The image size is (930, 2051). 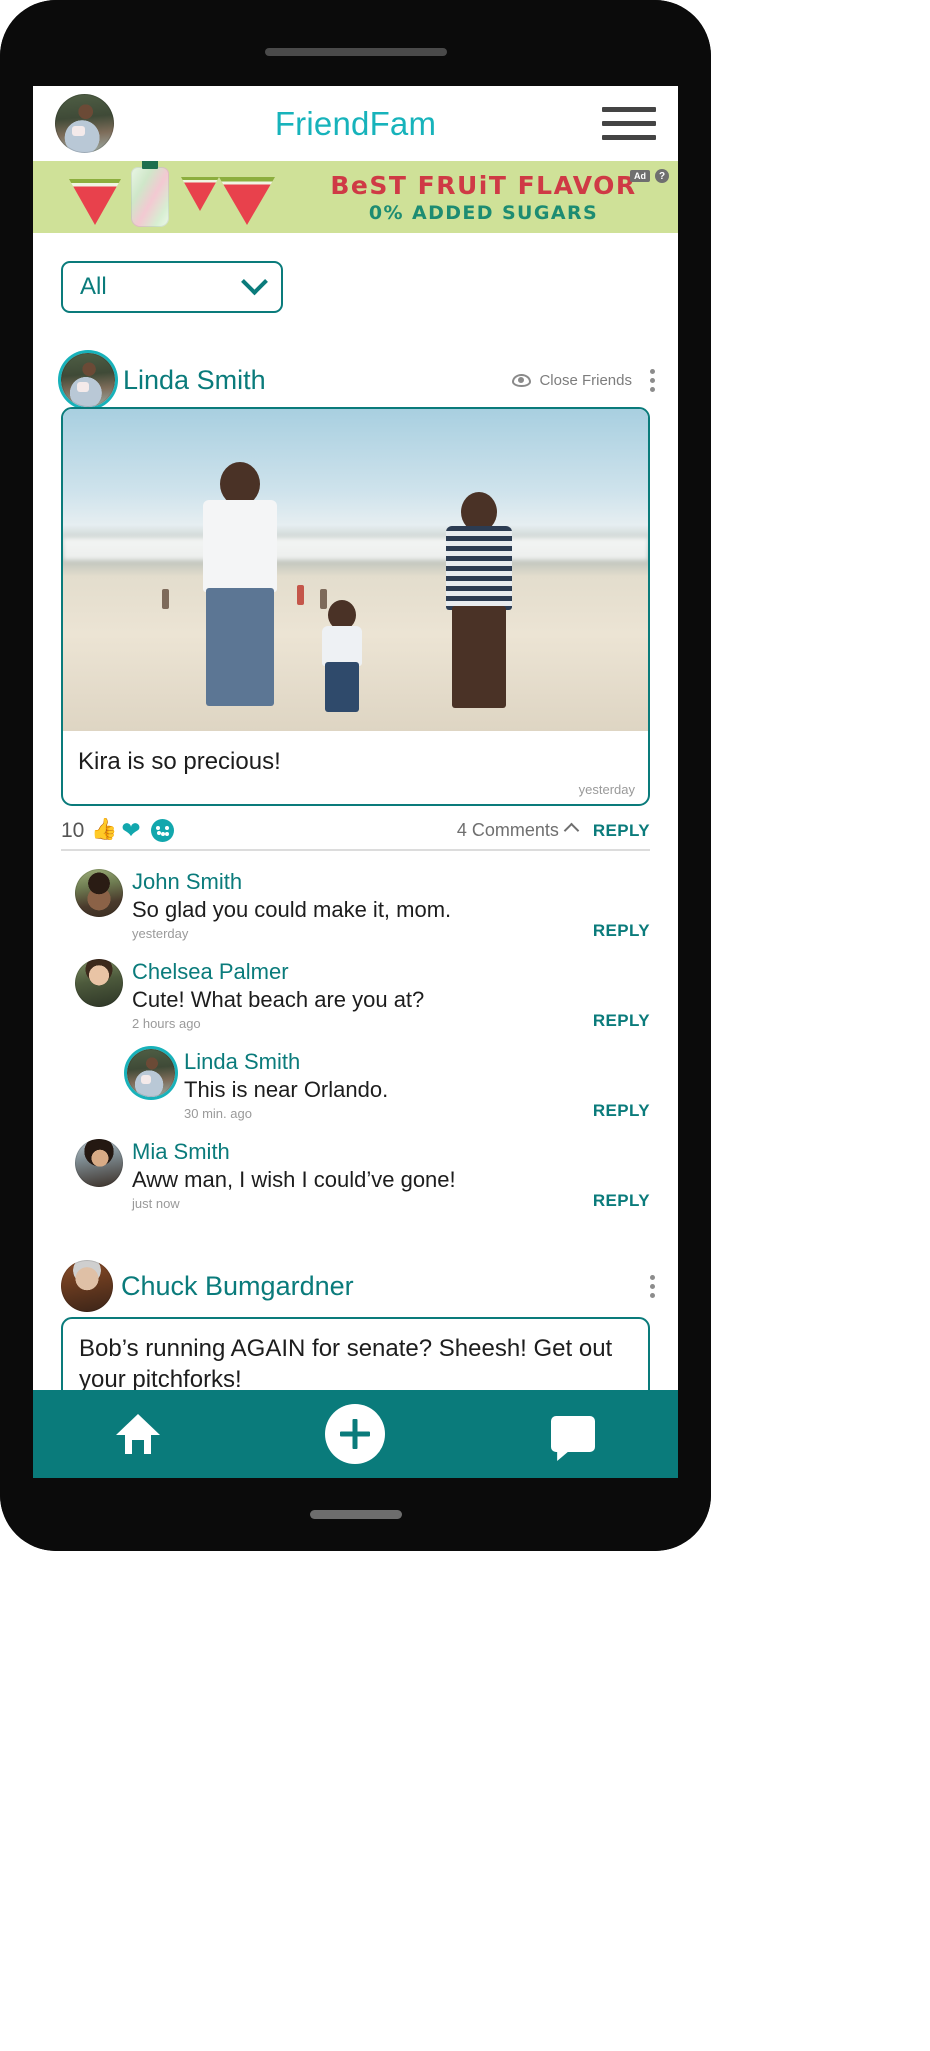 I want to click on comment-author: Chelsea Palmer, so click(x=357, y=972).